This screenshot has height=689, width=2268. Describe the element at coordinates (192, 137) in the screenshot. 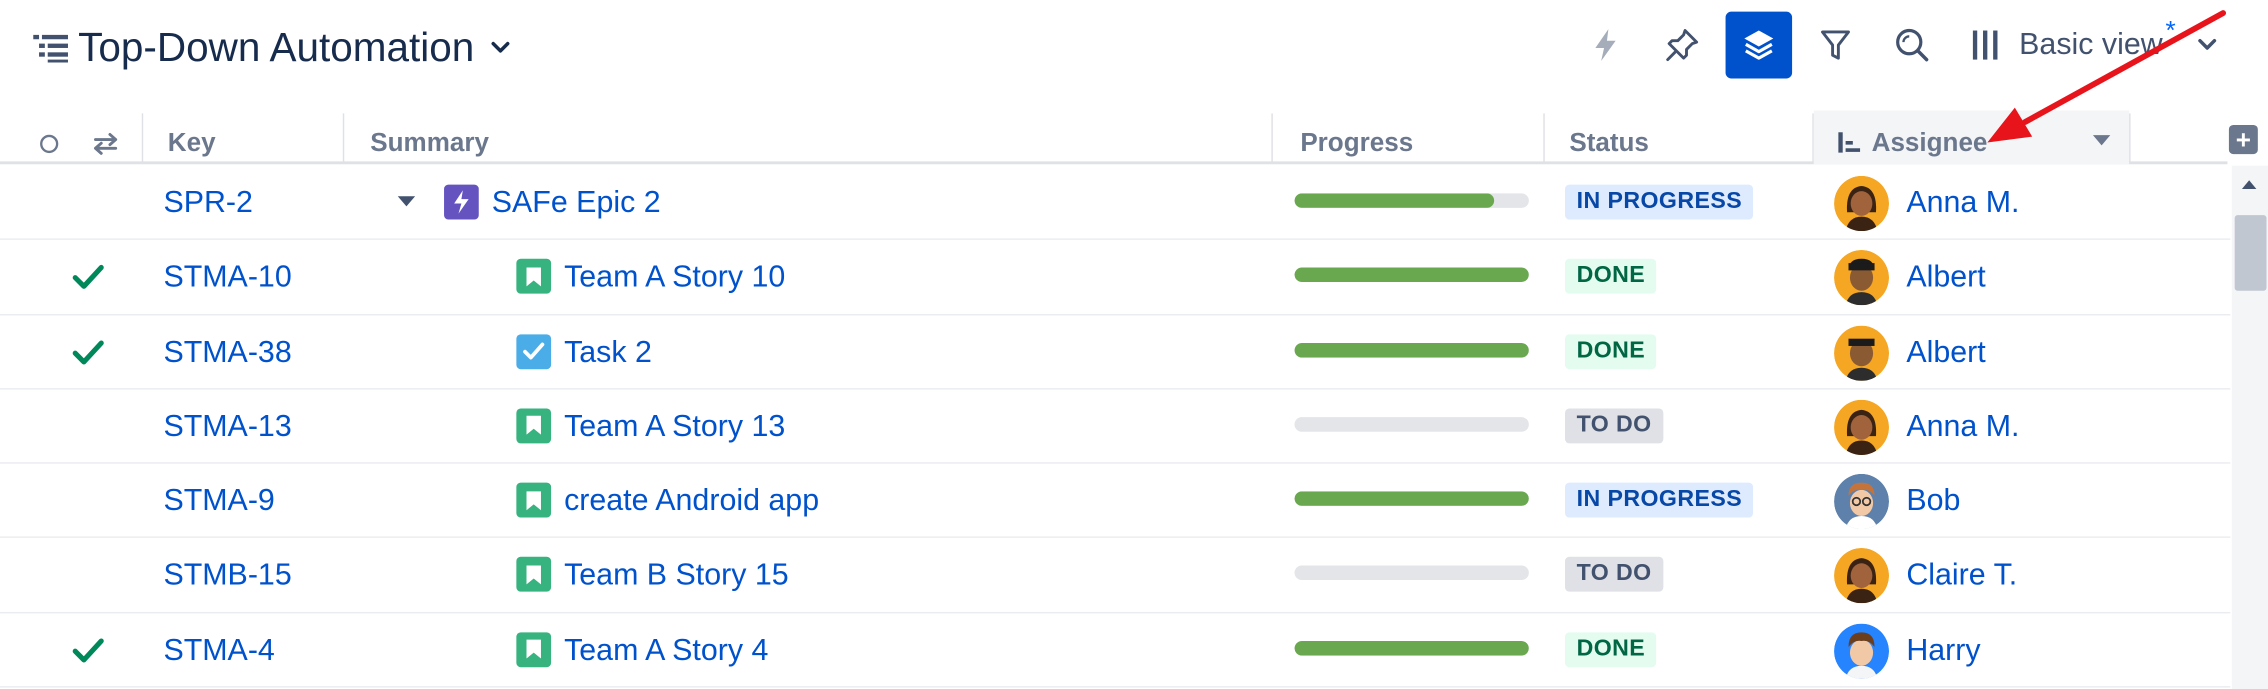

I see `column-header-key: Key` at that location.